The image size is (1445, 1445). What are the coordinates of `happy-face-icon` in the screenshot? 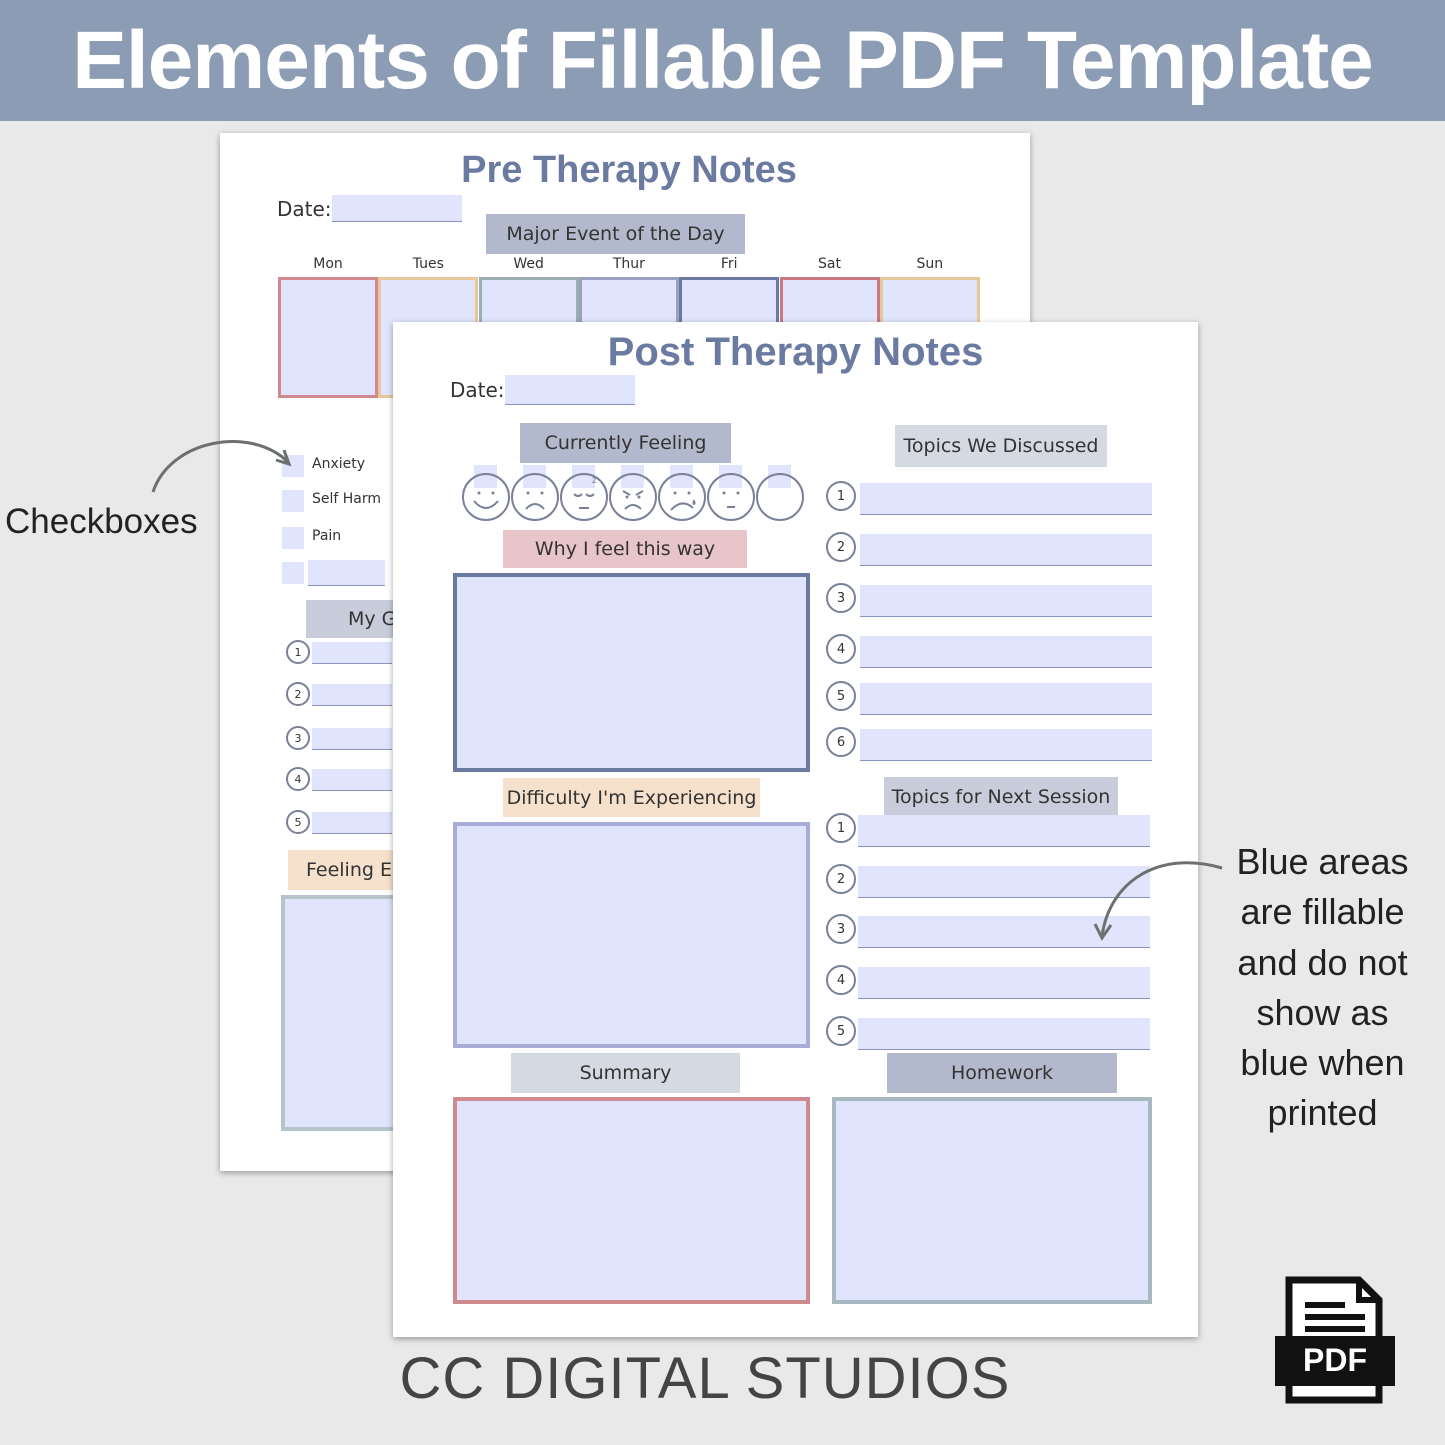 It's located at (486, 493).